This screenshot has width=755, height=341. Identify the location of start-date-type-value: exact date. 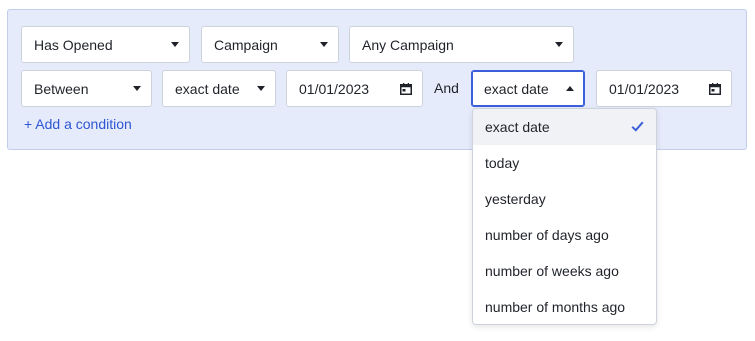
(207, 88).